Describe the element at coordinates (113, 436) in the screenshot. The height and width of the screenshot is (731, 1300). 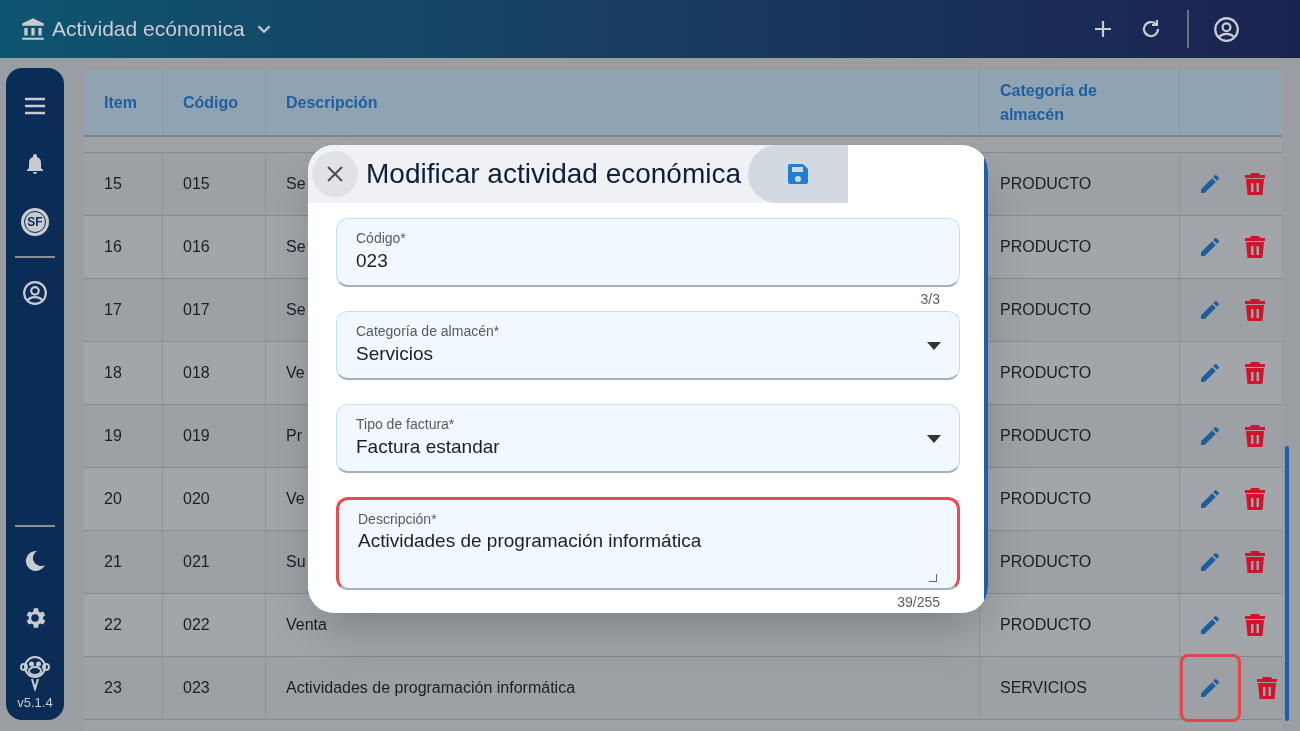
I see `table-cell-text: 19` at that location.